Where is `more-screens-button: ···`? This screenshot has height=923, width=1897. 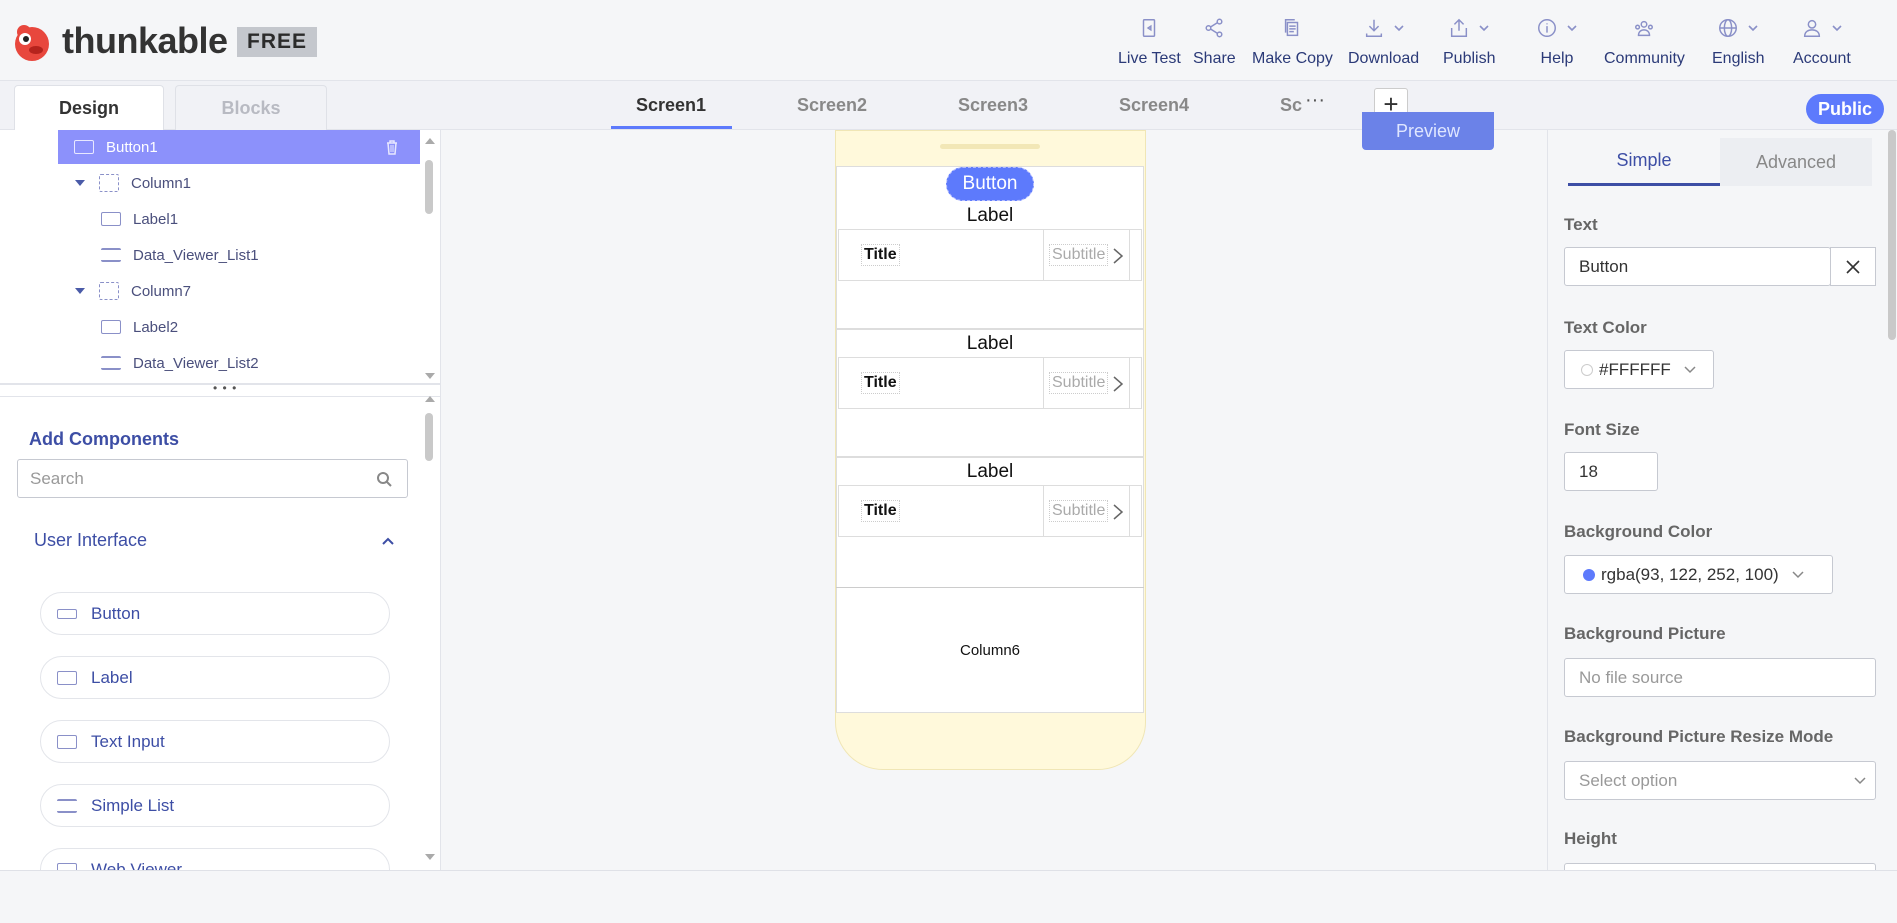
more-screens-button: ··· is located at coordinates (1315, 100).